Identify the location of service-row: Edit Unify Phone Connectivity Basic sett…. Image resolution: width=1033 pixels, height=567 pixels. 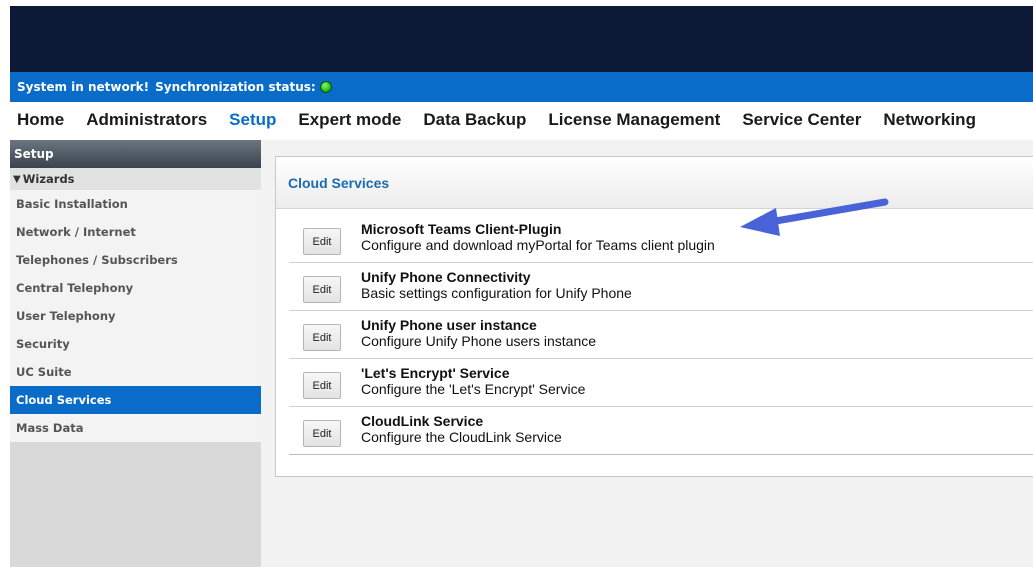
(661, 287).